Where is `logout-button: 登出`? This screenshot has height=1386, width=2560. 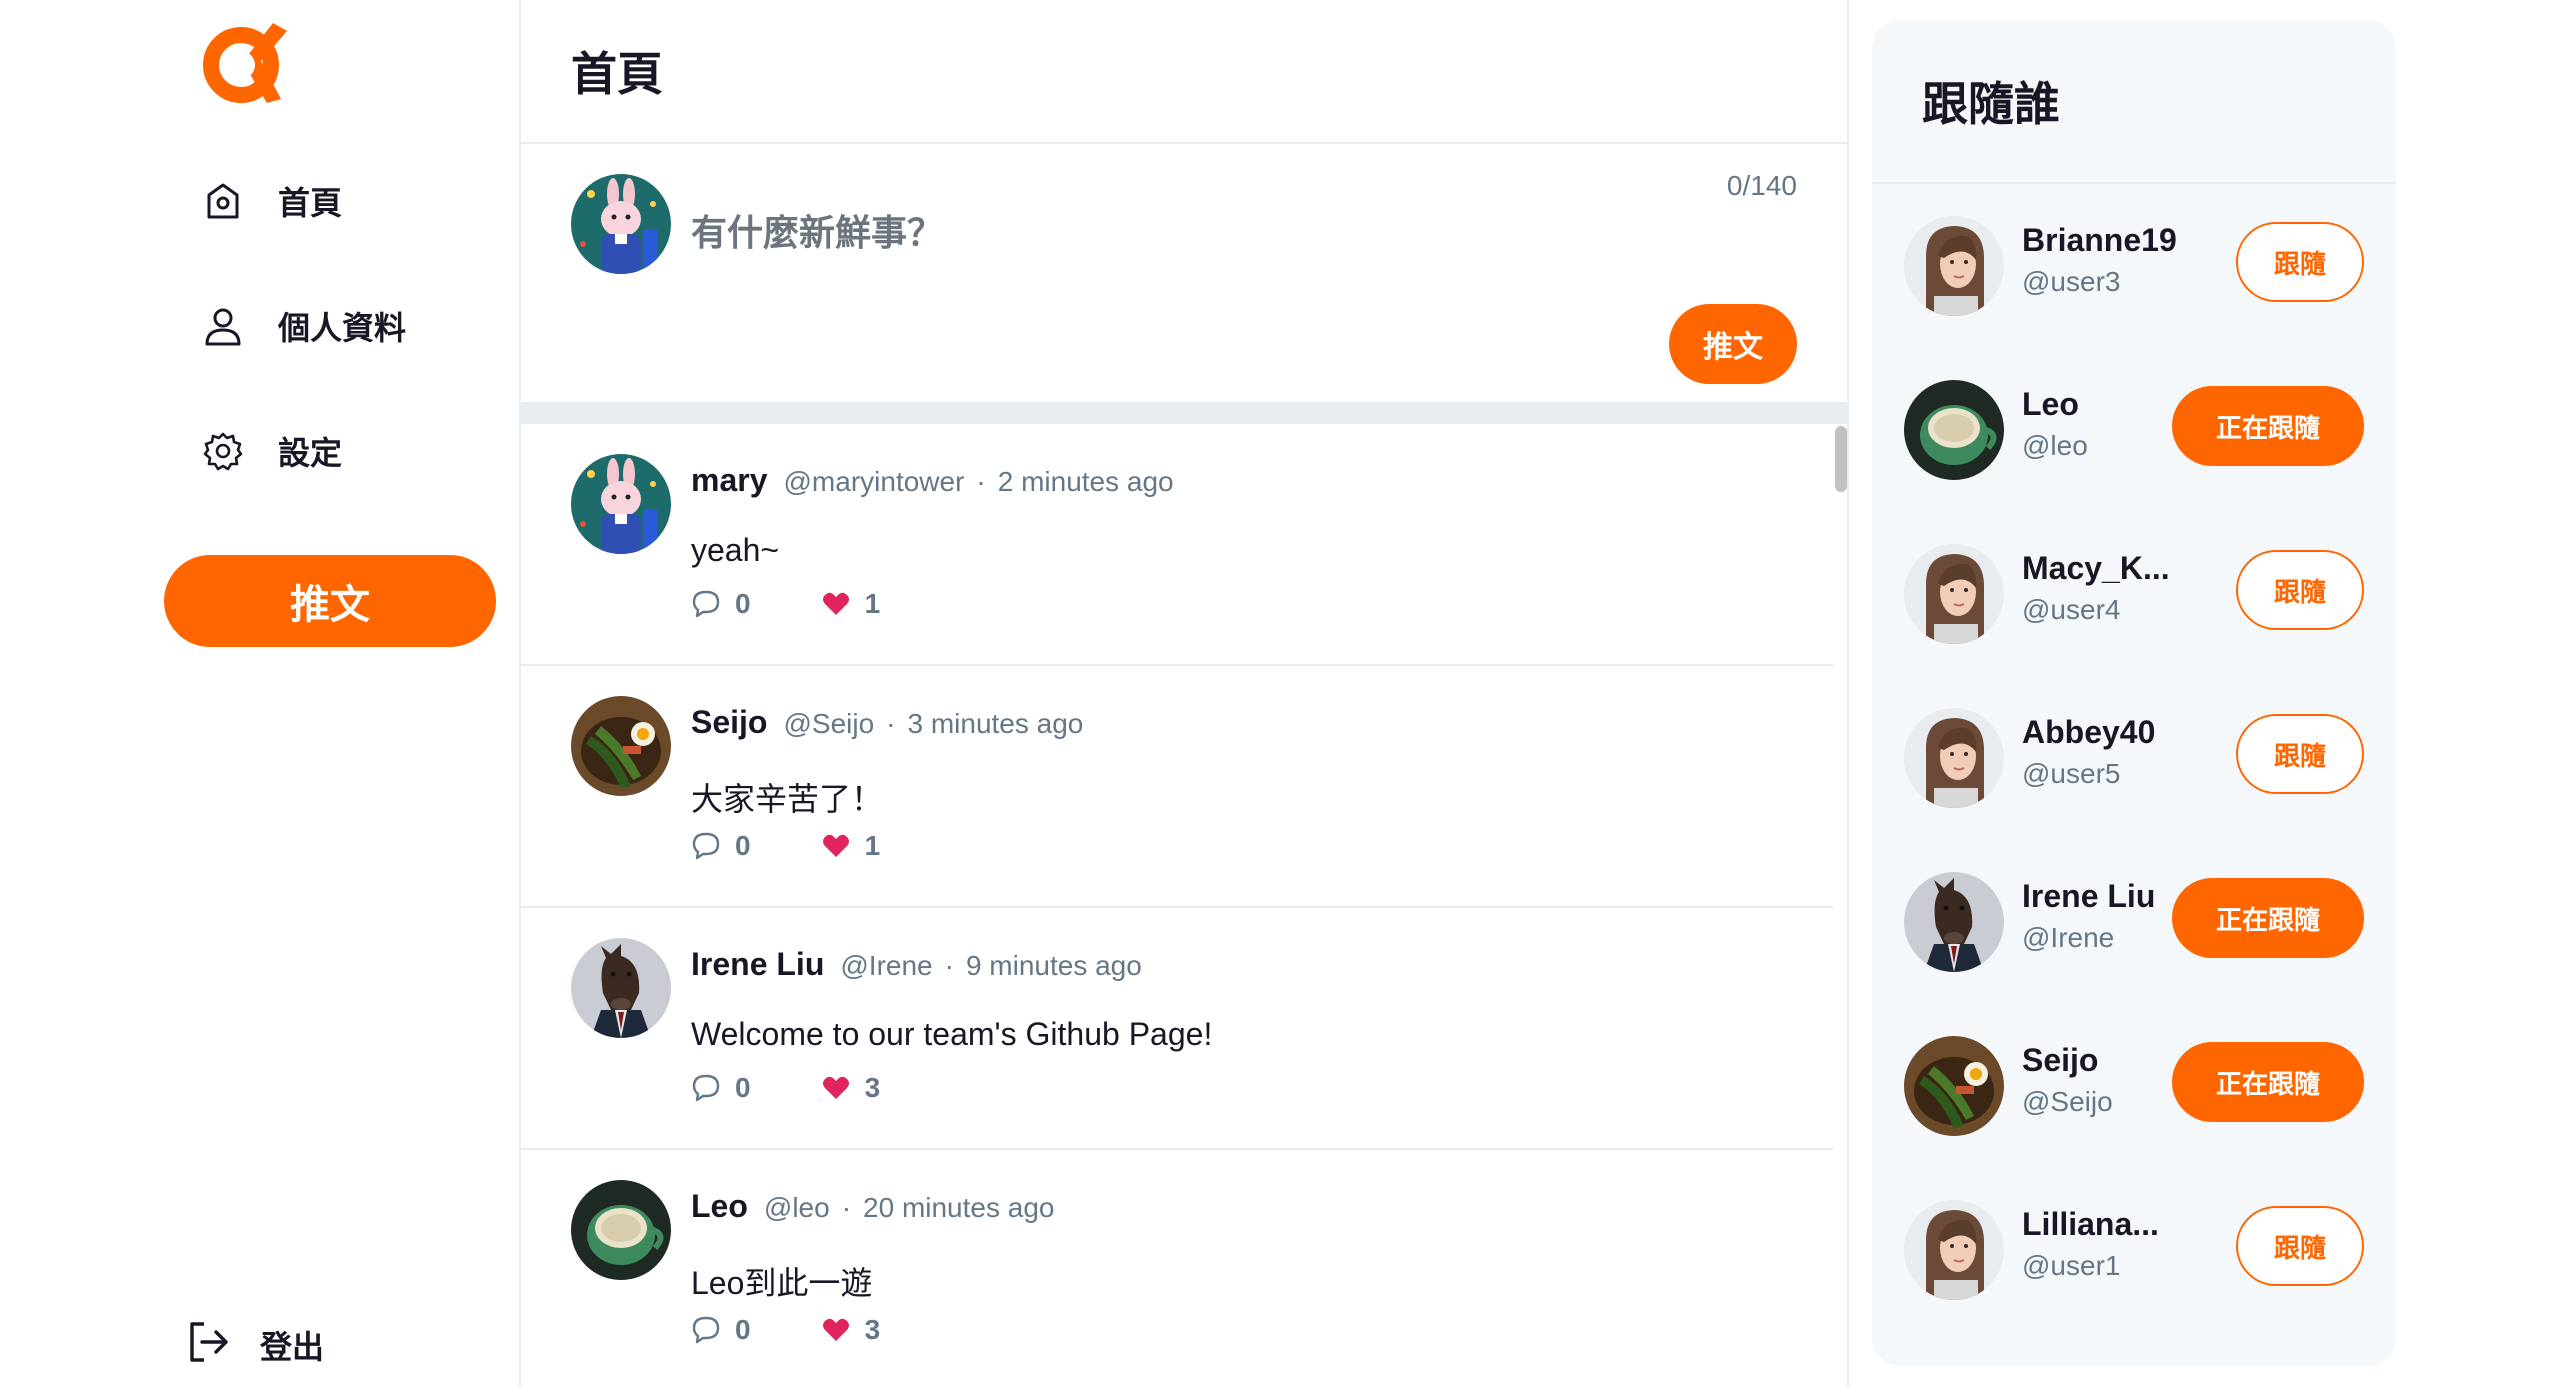
logout-button: 登出 is located at coordinates (255, 1344).